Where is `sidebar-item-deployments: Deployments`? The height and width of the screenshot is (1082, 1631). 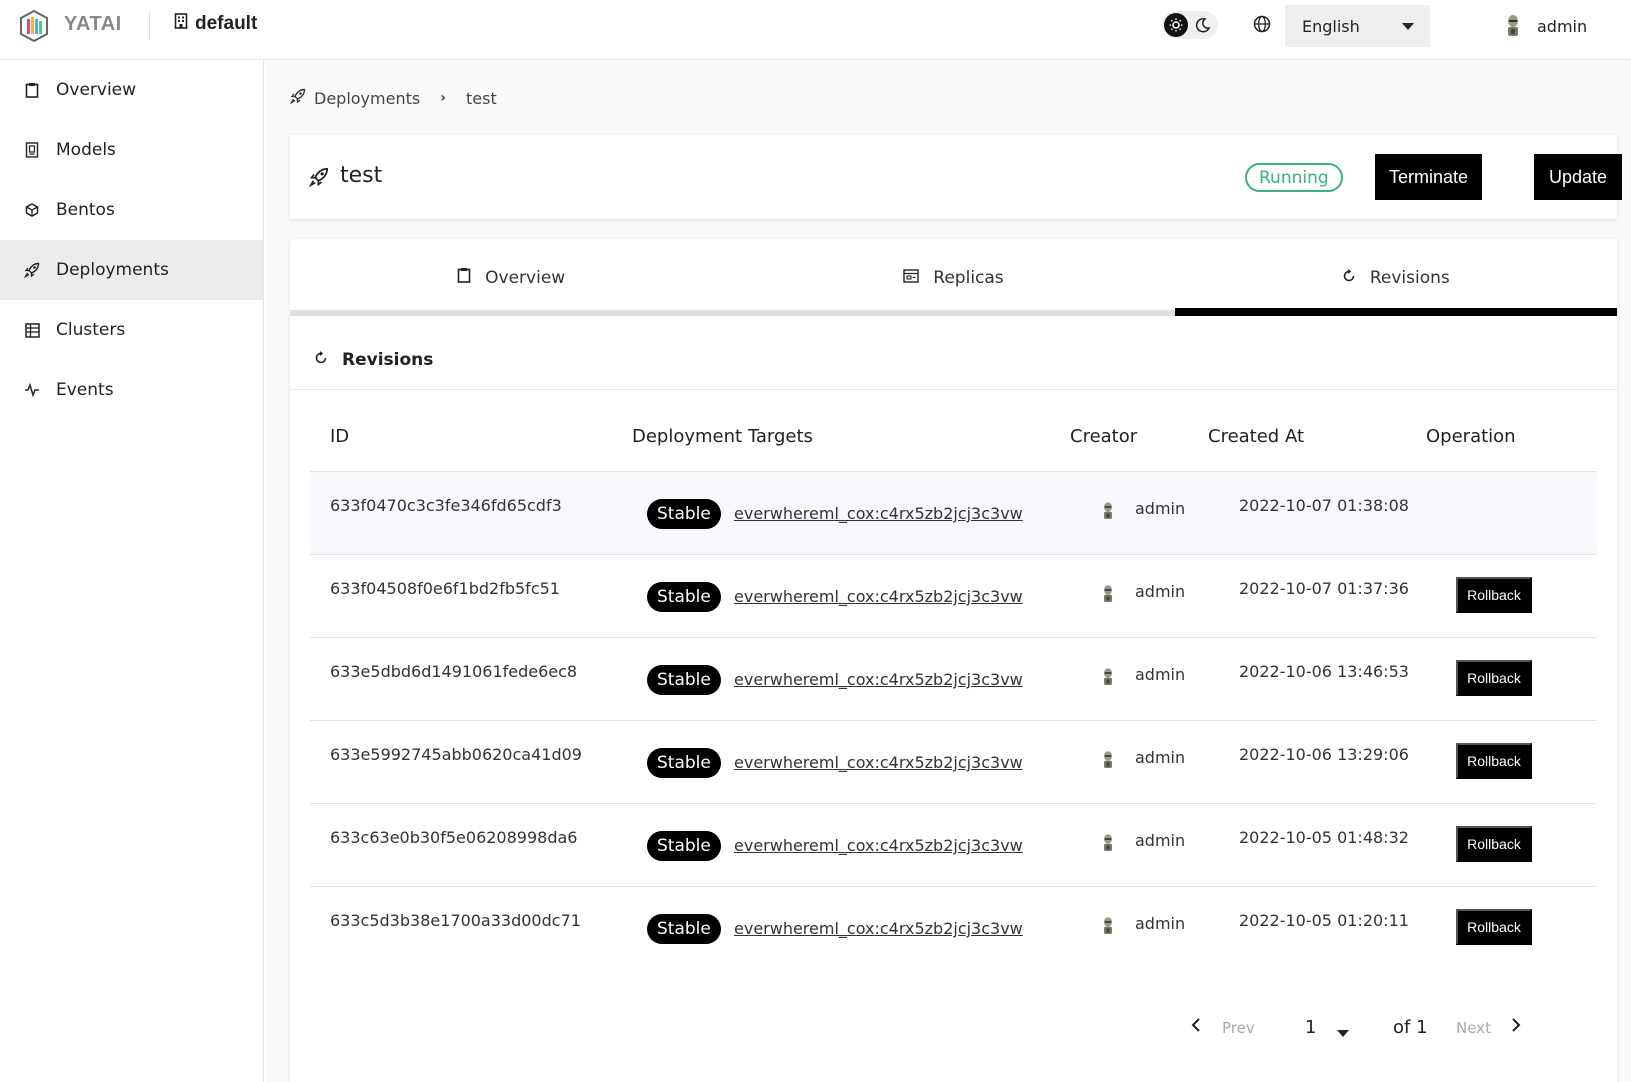
sidebar-item-deployments: Deployments is located at coordinates (131, 270).